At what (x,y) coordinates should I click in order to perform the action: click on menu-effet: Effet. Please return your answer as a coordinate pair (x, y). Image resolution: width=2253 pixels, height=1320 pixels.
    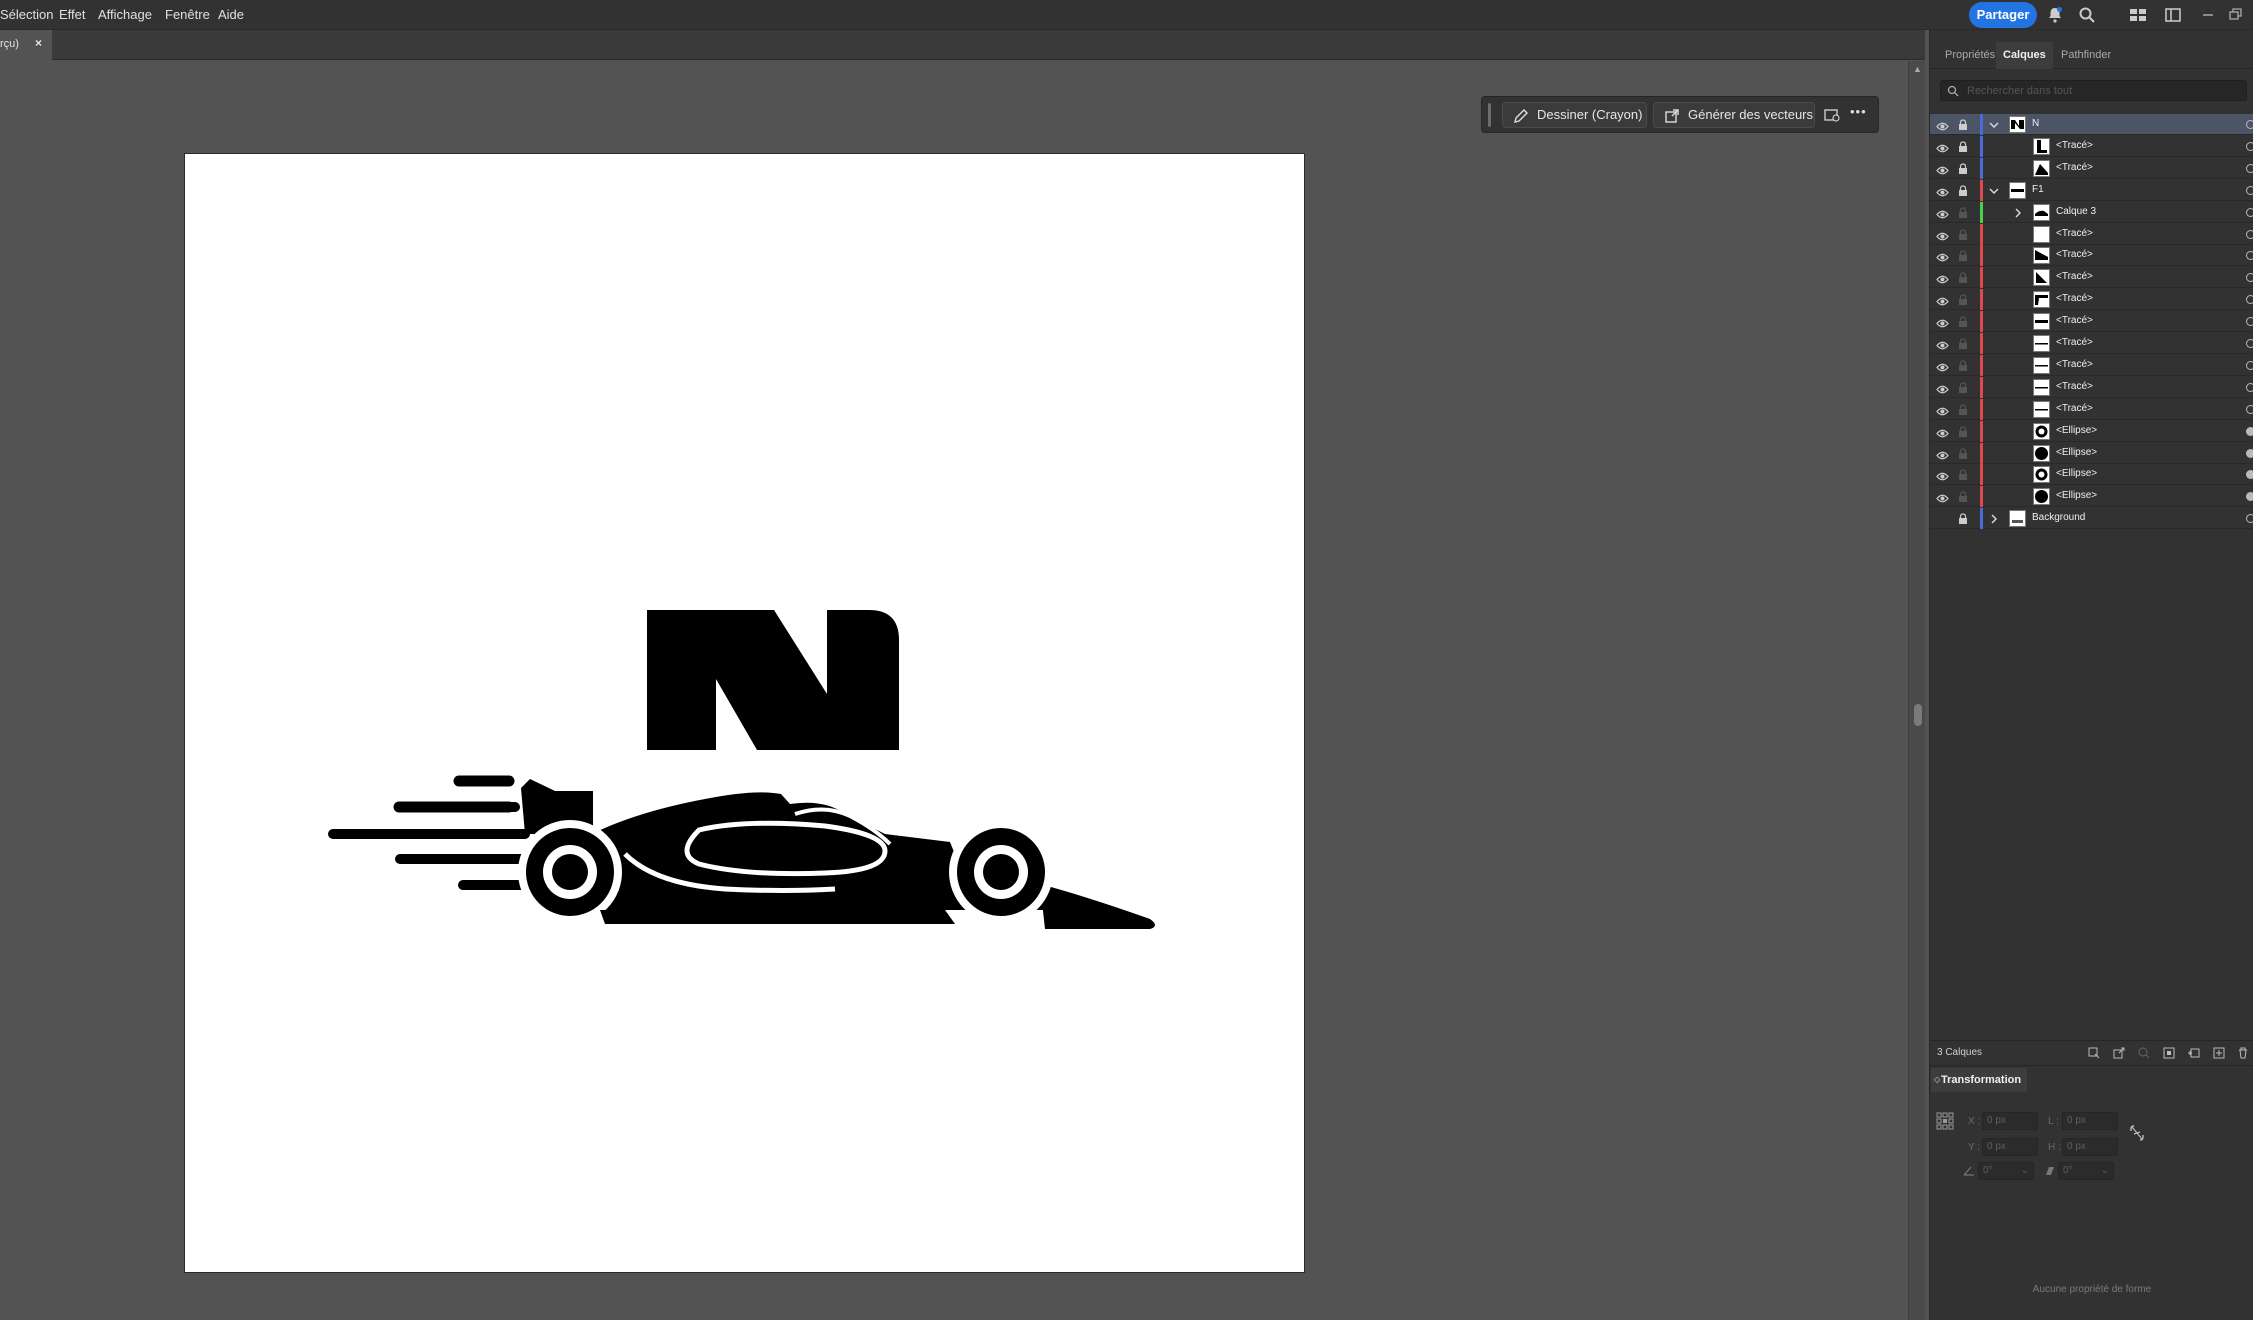
    Looking at the image, I should click on (72, 14).